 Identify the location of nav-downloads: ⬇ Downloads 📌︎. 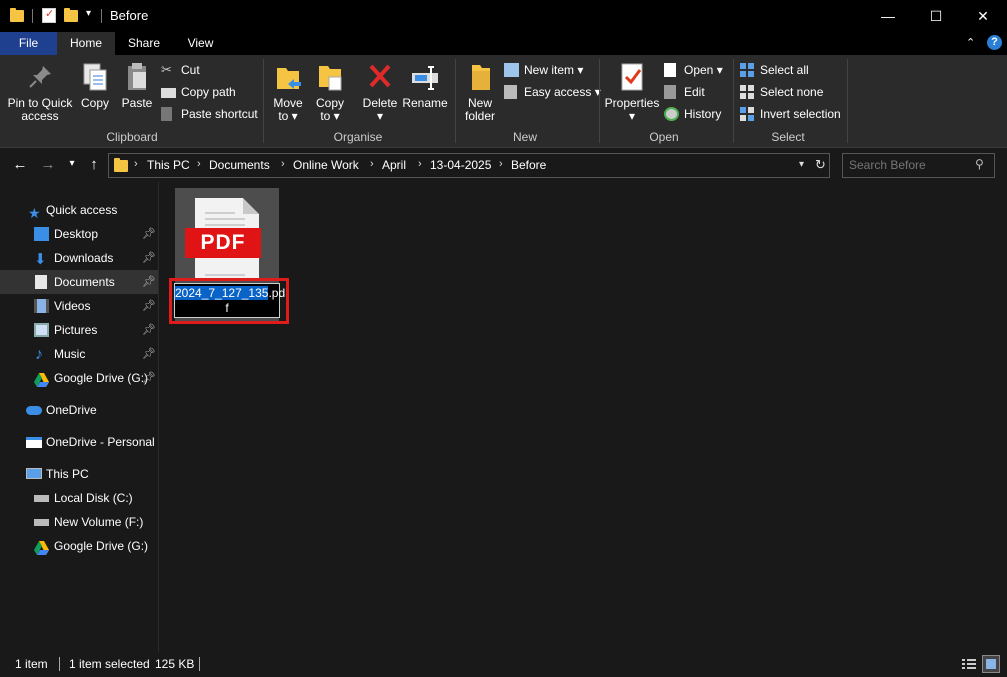
(79, 258).